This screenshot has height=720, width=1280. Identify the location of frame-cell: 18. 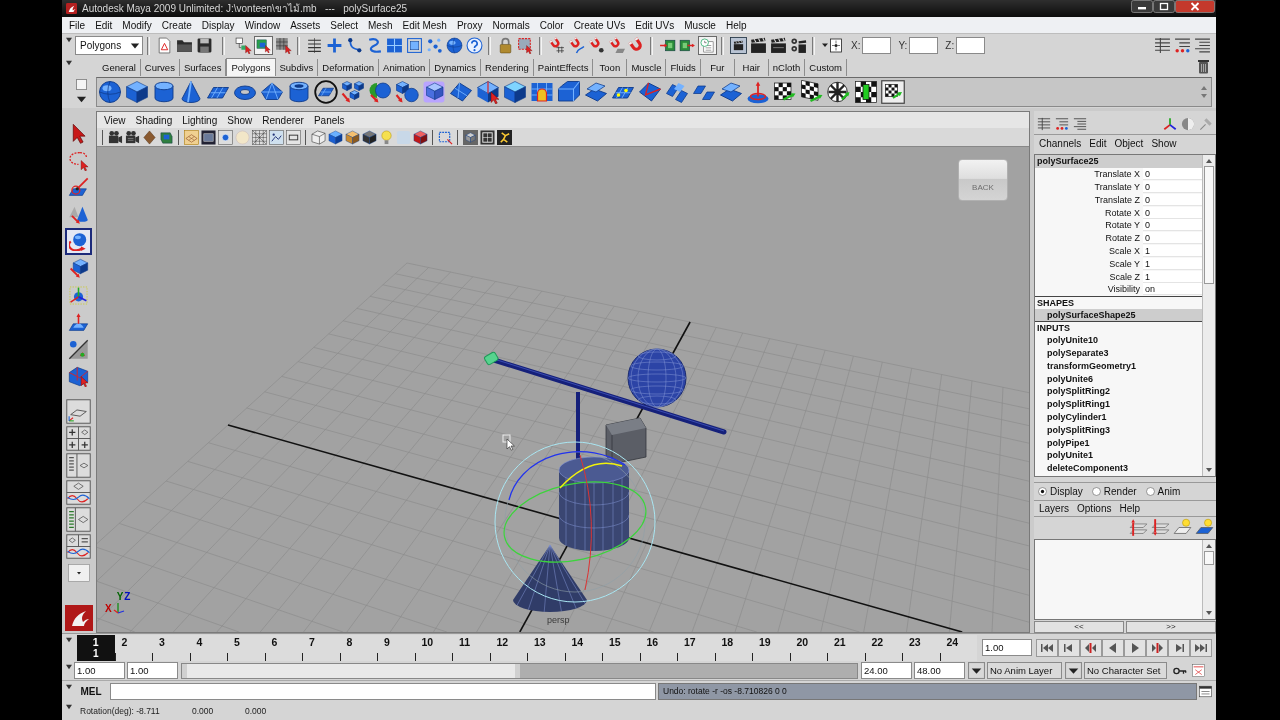
(733, 647).